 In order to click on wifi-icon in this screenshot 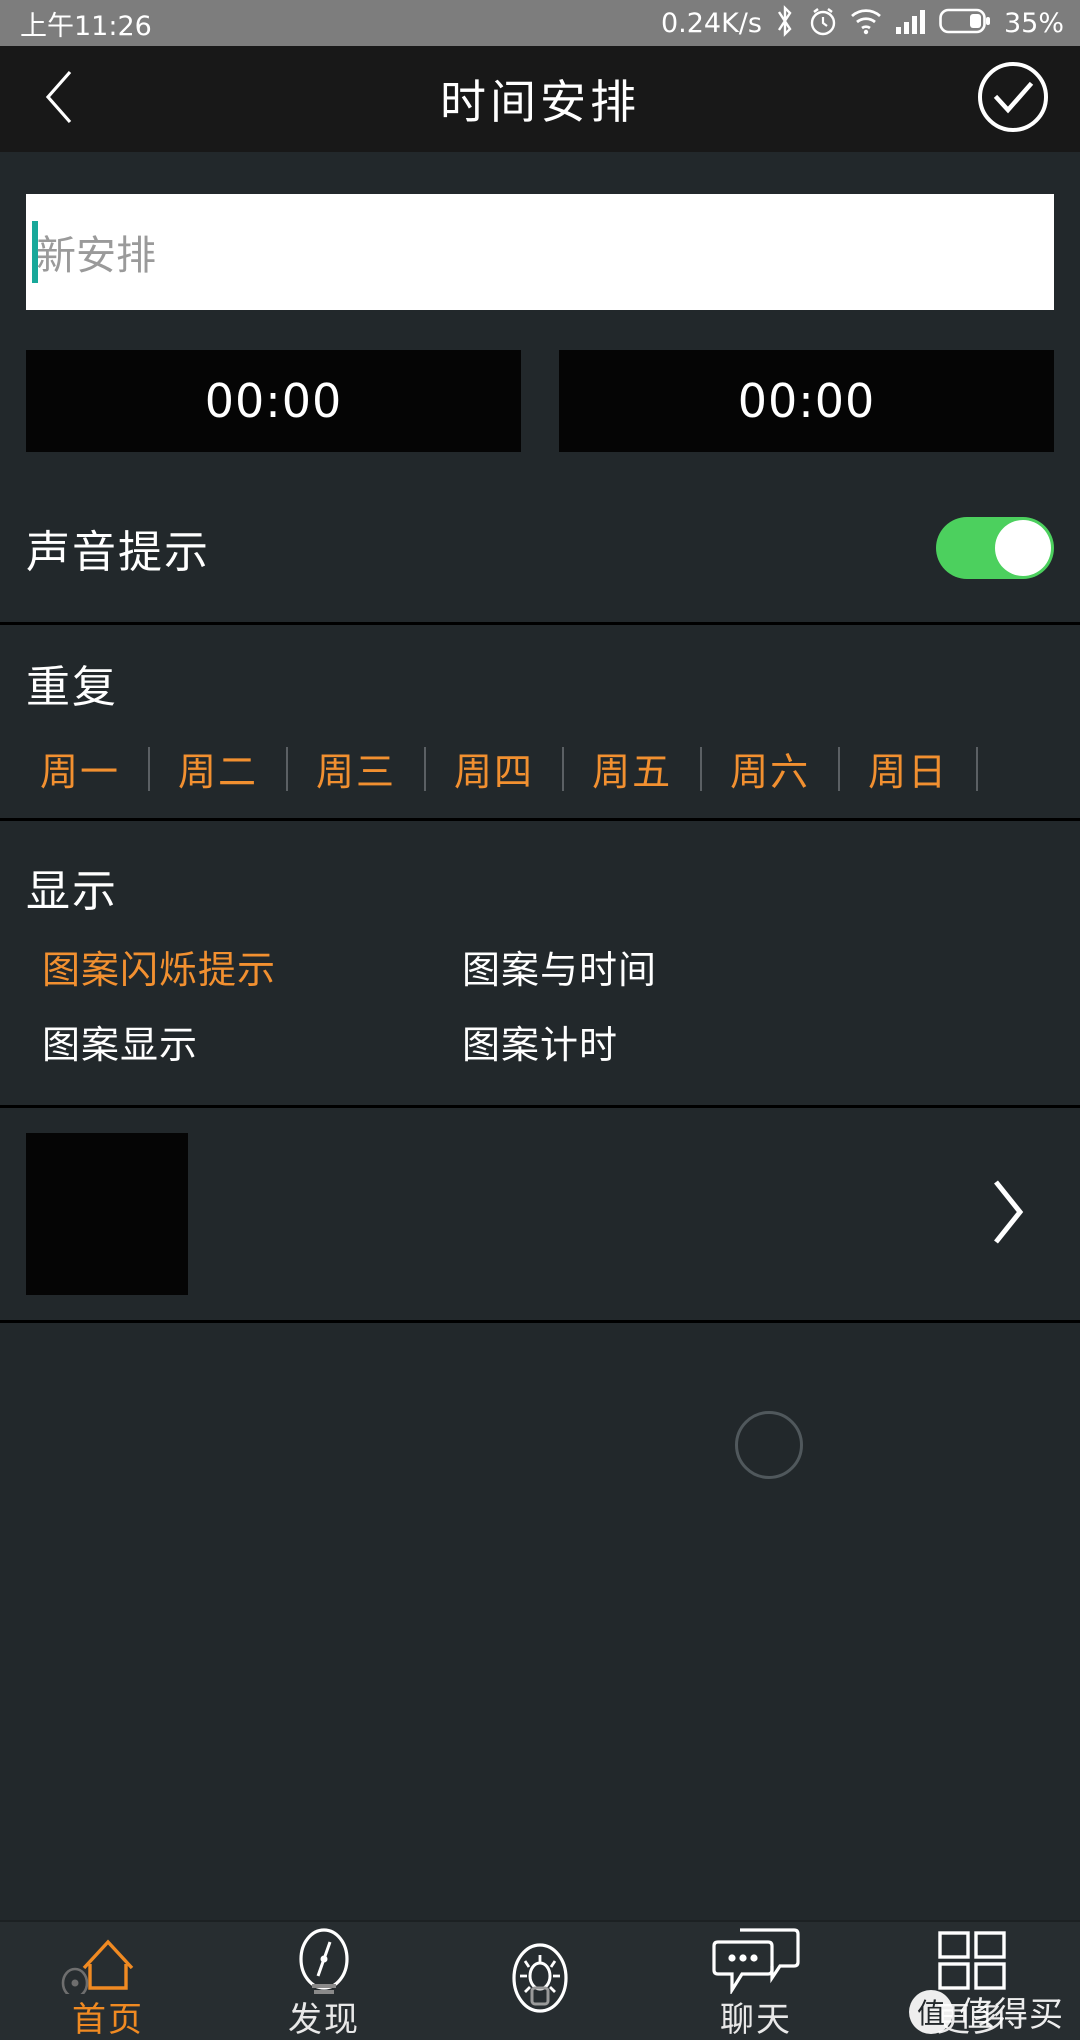, I will do `click(866, 23)`.